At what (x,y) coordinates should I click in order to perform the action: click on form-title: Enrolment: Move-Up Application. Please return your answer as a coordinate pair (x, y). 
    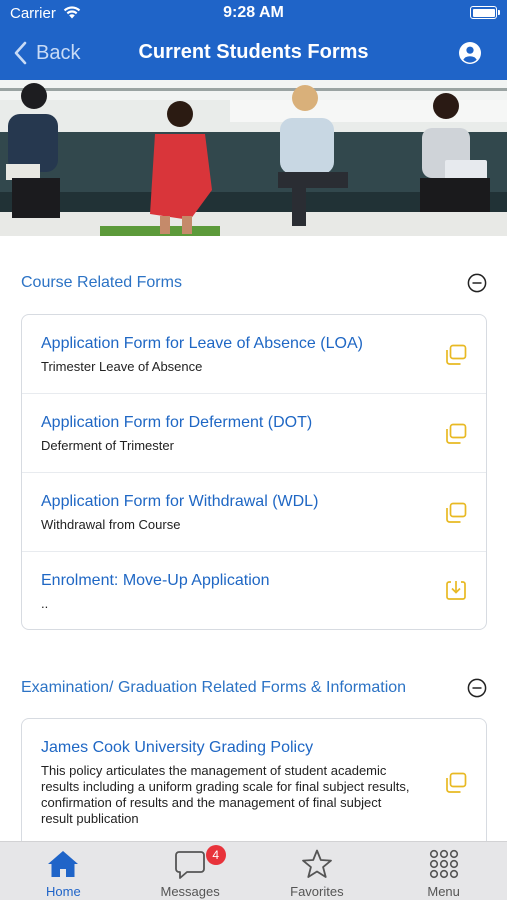
    Looking at the image, I should click on (155, 580).